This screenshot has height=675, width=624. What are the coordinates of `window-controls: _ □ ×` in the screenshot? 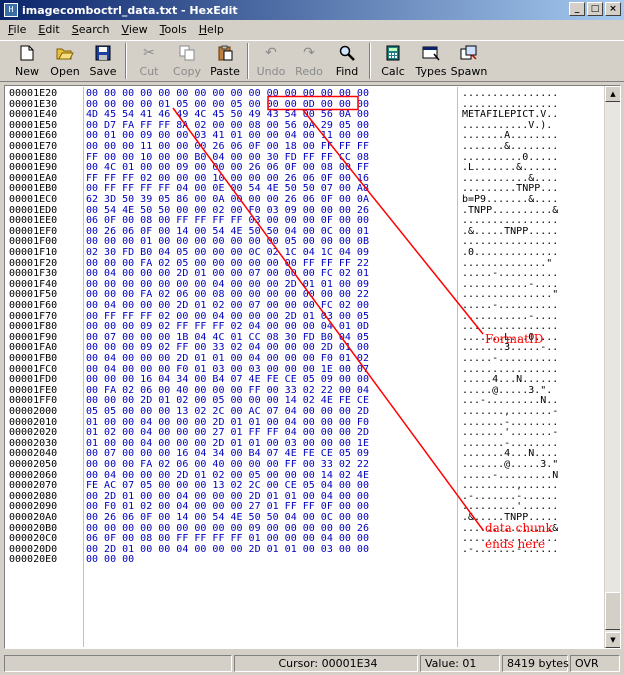 It's located at (595, 9).